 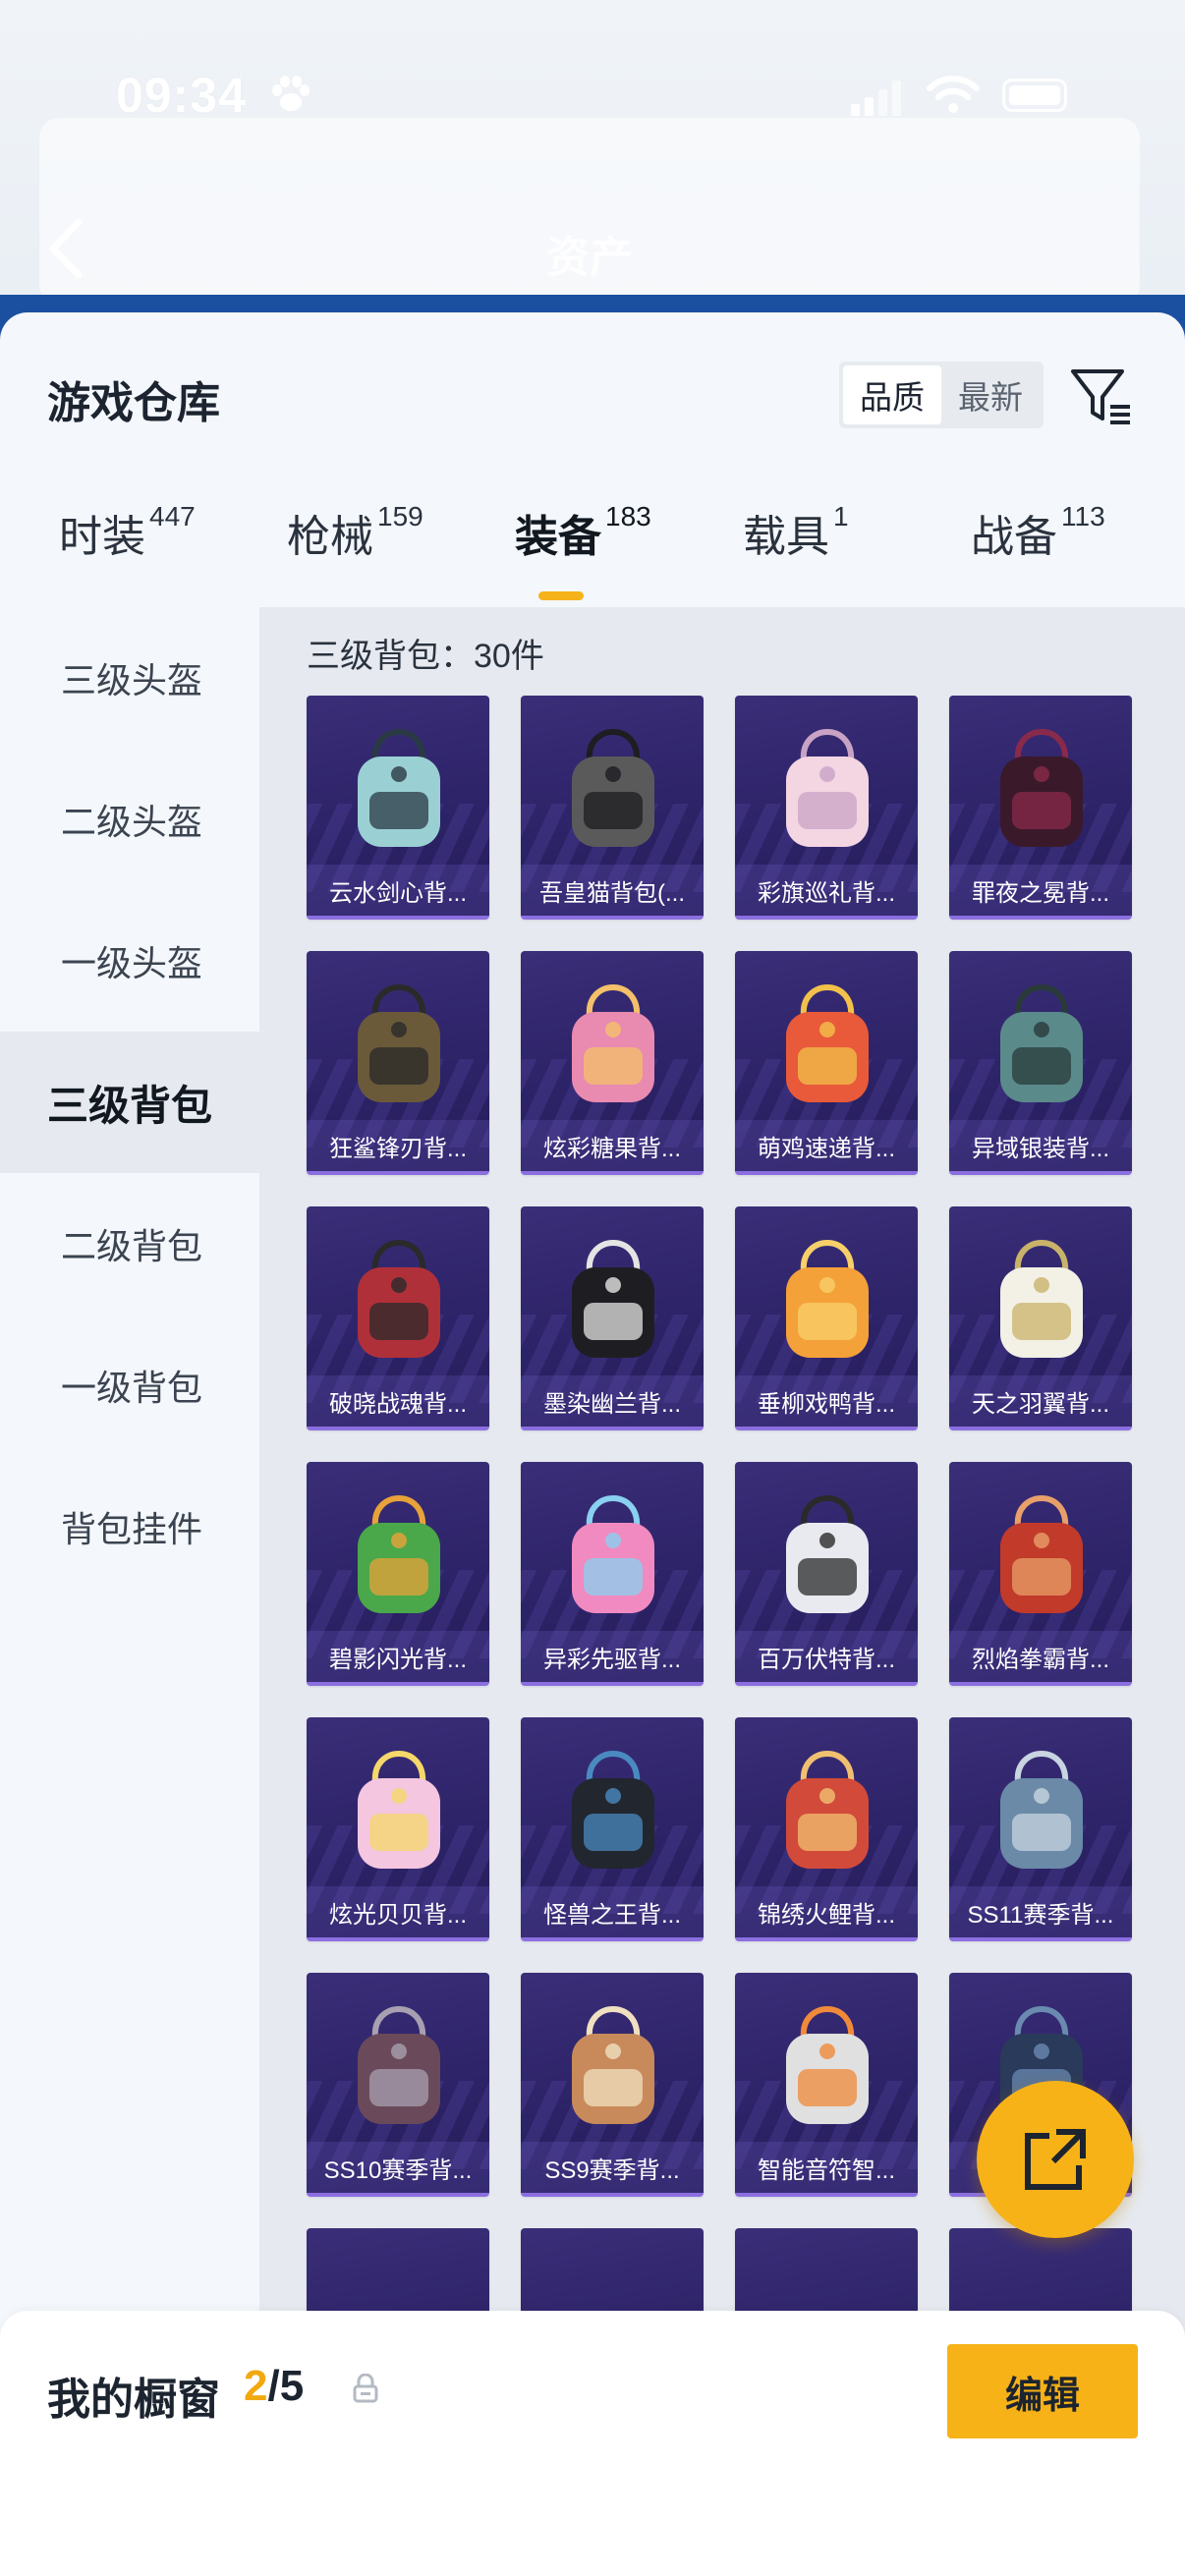 What do you see at coordinates (892, 394) in the screenshot?
I see `sort-option-quality: 品质` at bounding box center [892, 394].